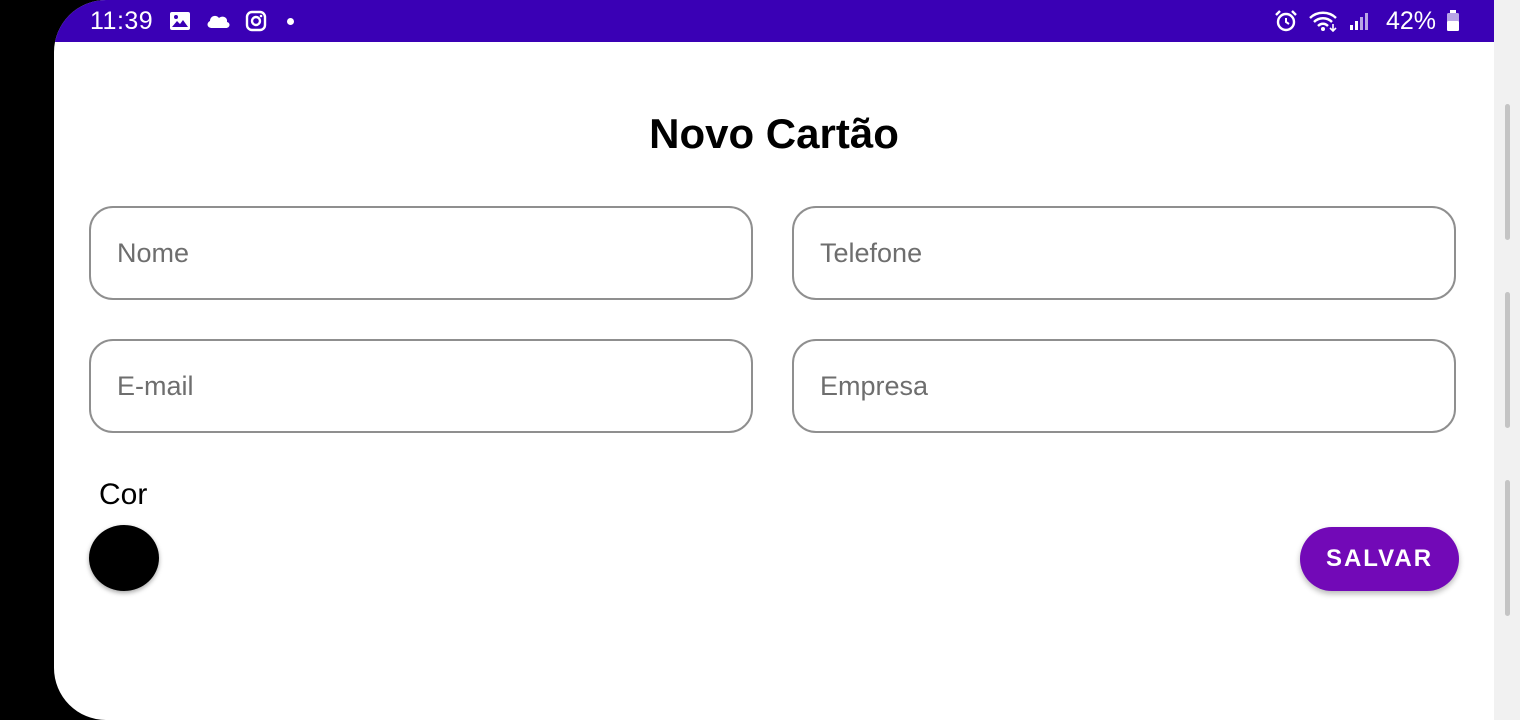 This screenshot has height=720, width=1520. I want to click on wifi-icon, so click(1323, 21).